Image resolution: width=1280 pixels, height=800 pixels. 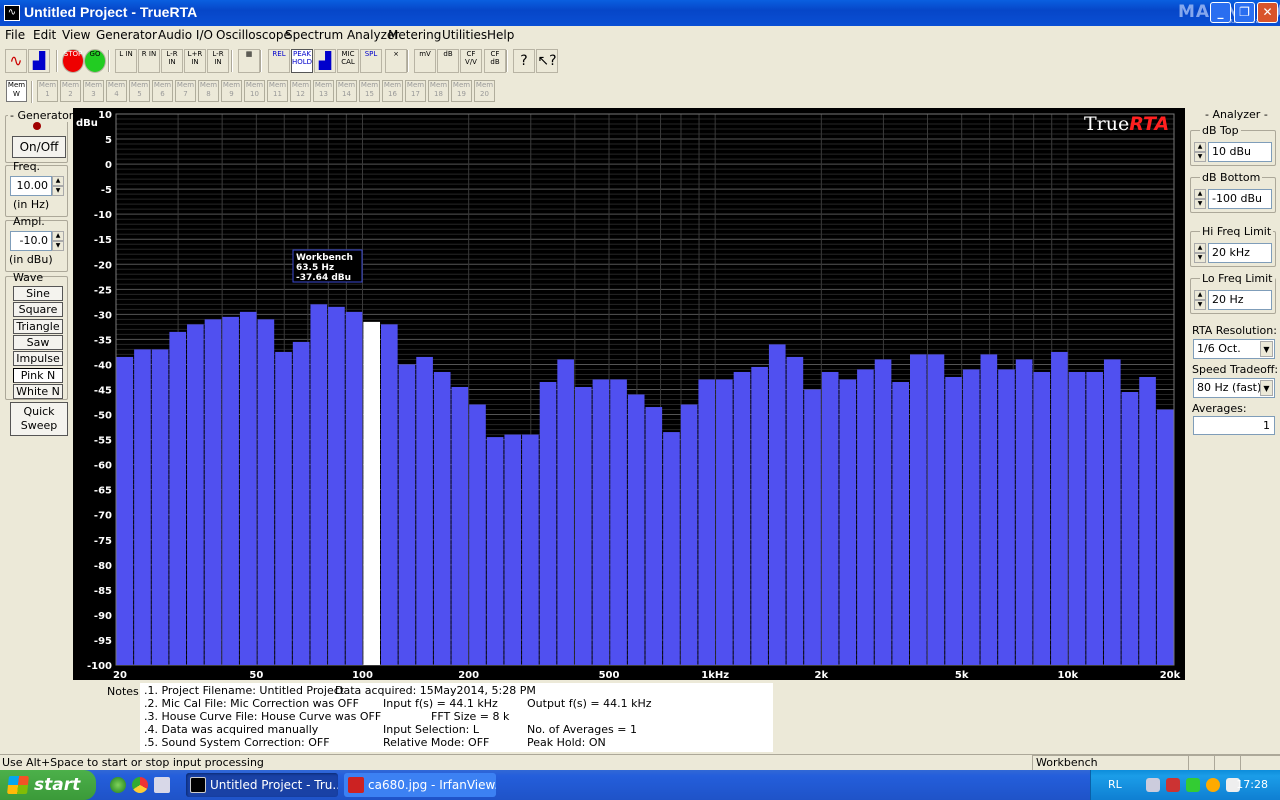 I want to click on averages-field: 1, so click(x=1234, y=425).